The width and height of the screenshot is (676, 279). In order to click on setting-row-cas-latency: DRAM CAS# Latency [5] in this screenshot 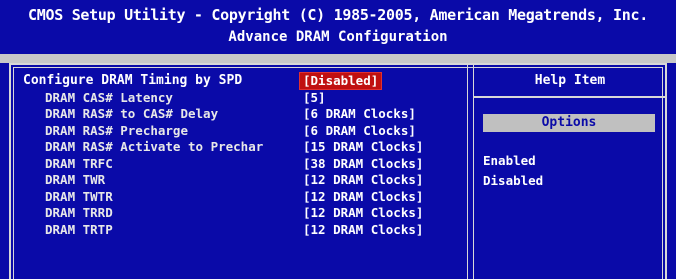, I will do `click(243, 98)`.